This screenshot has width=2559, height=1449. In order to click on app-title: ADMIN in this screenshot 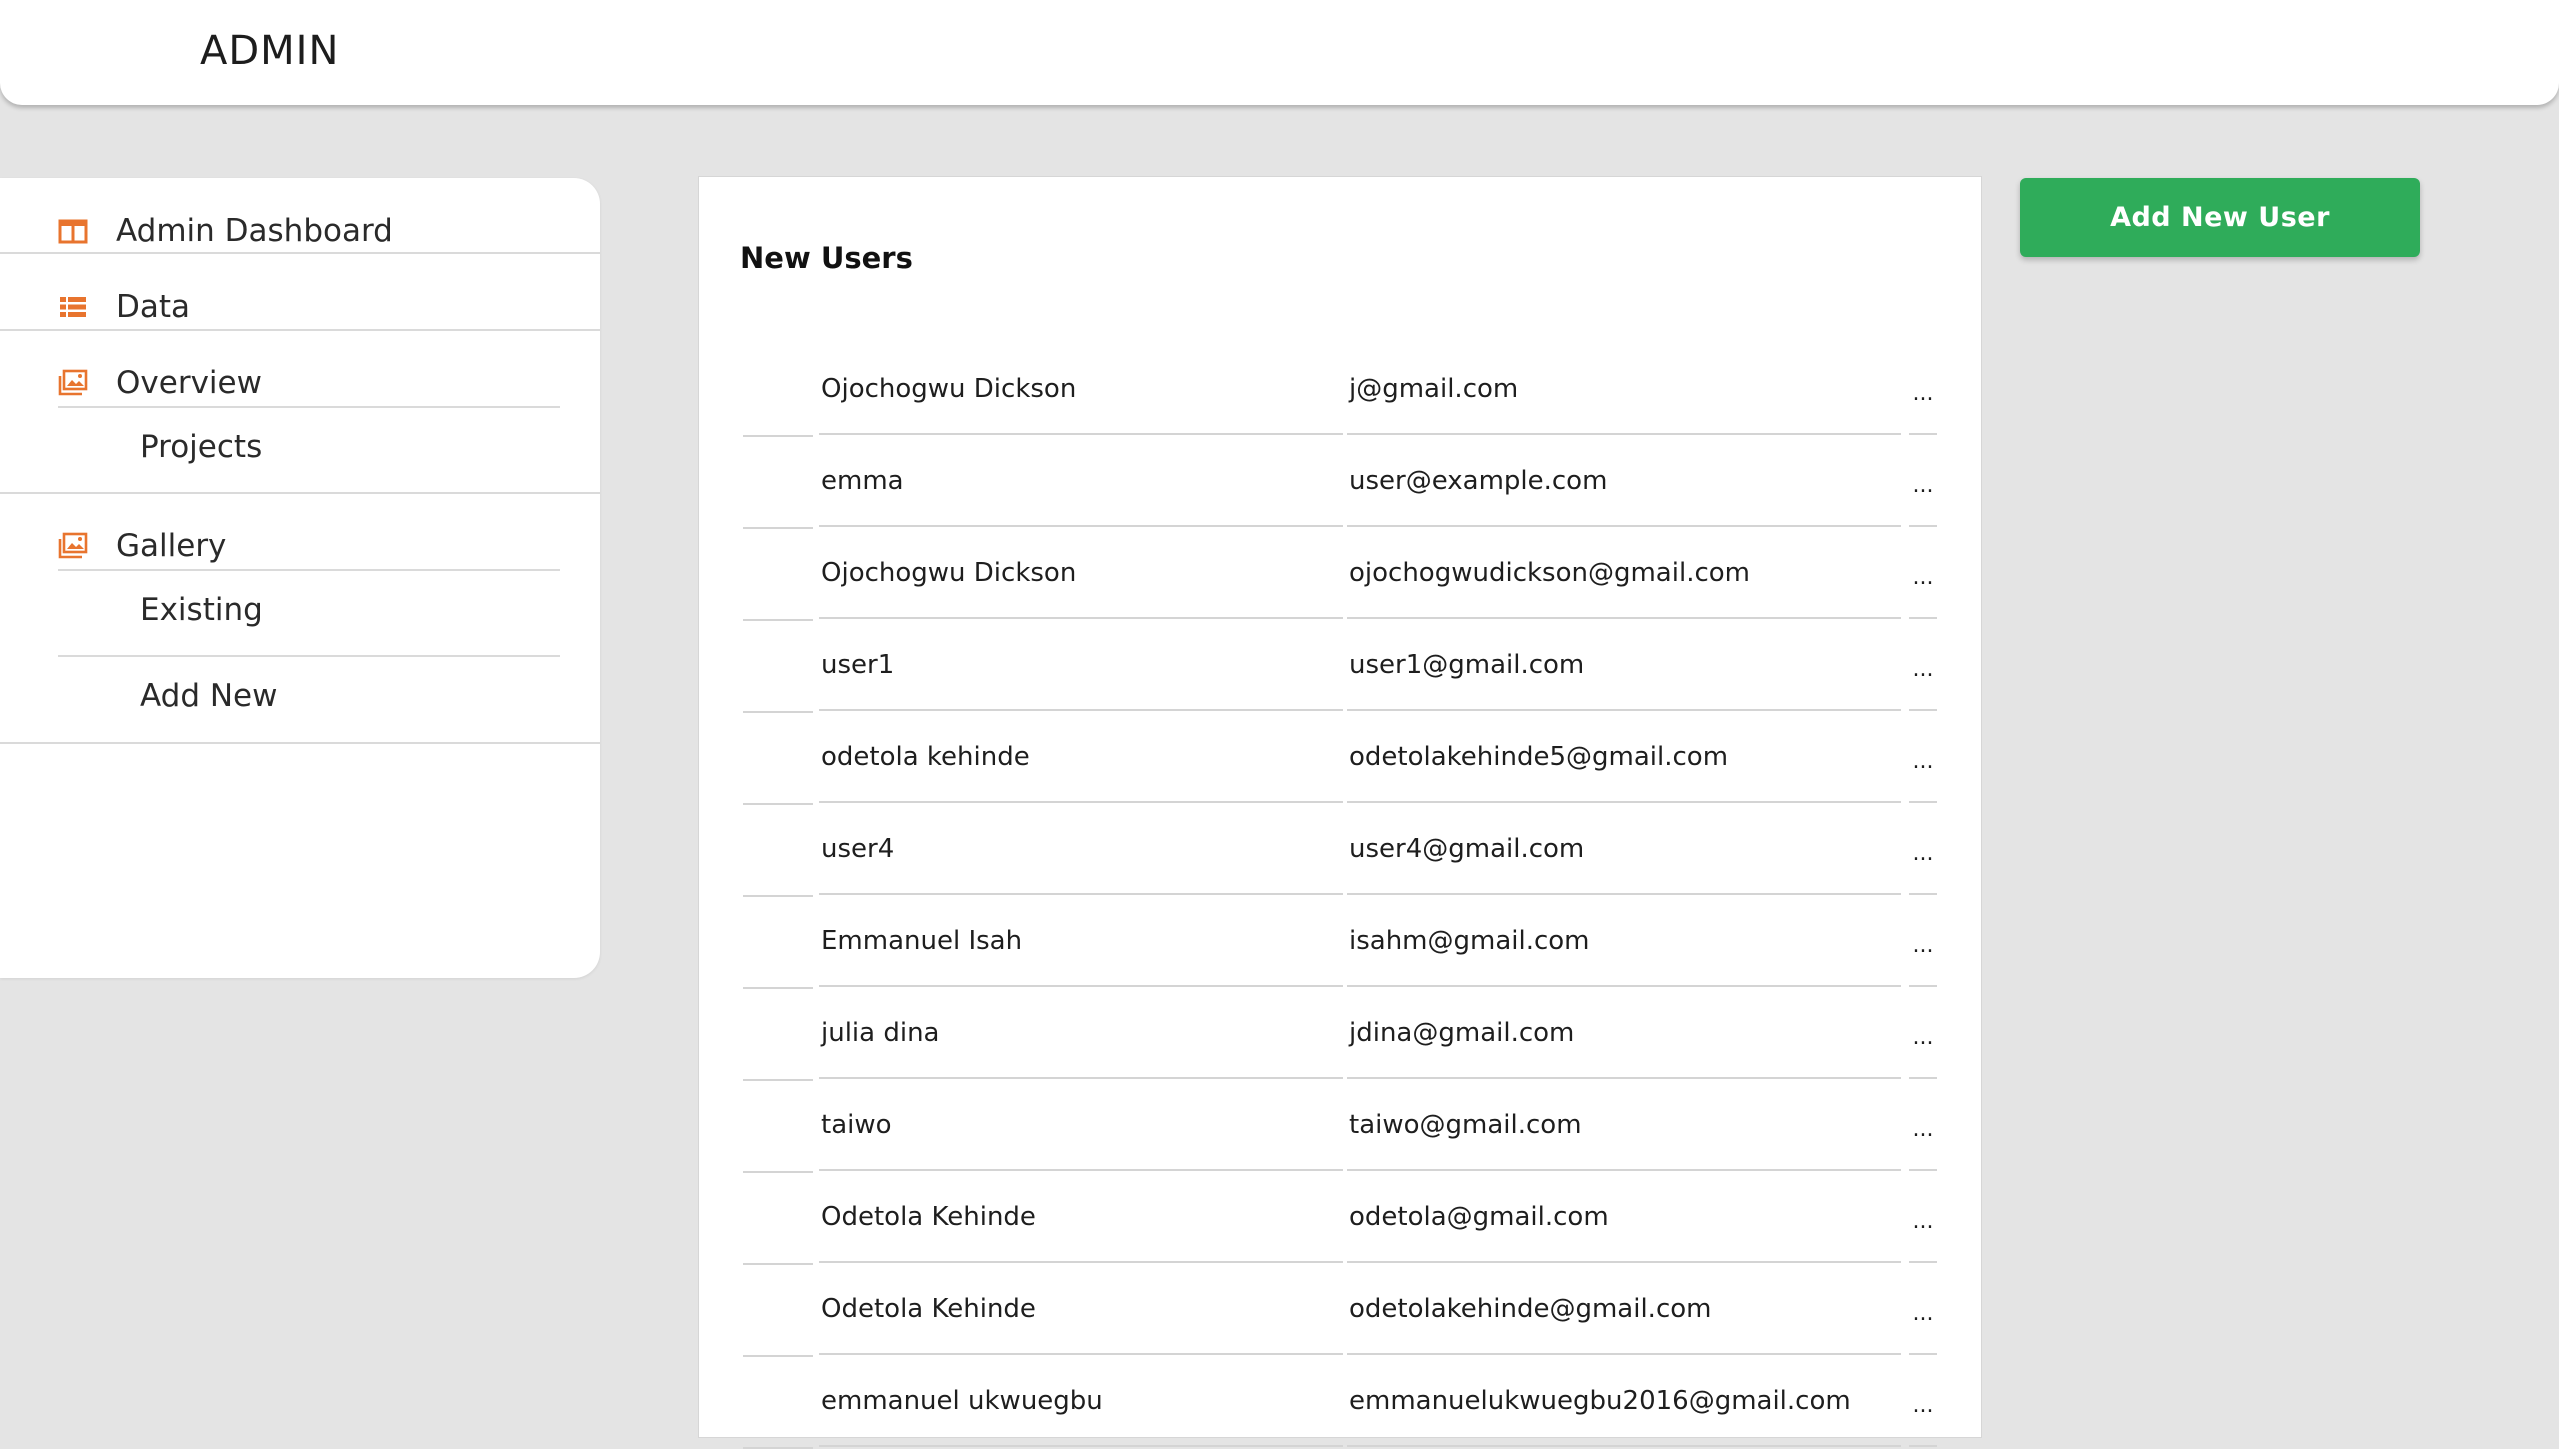, I will do `click(270, 51)`.